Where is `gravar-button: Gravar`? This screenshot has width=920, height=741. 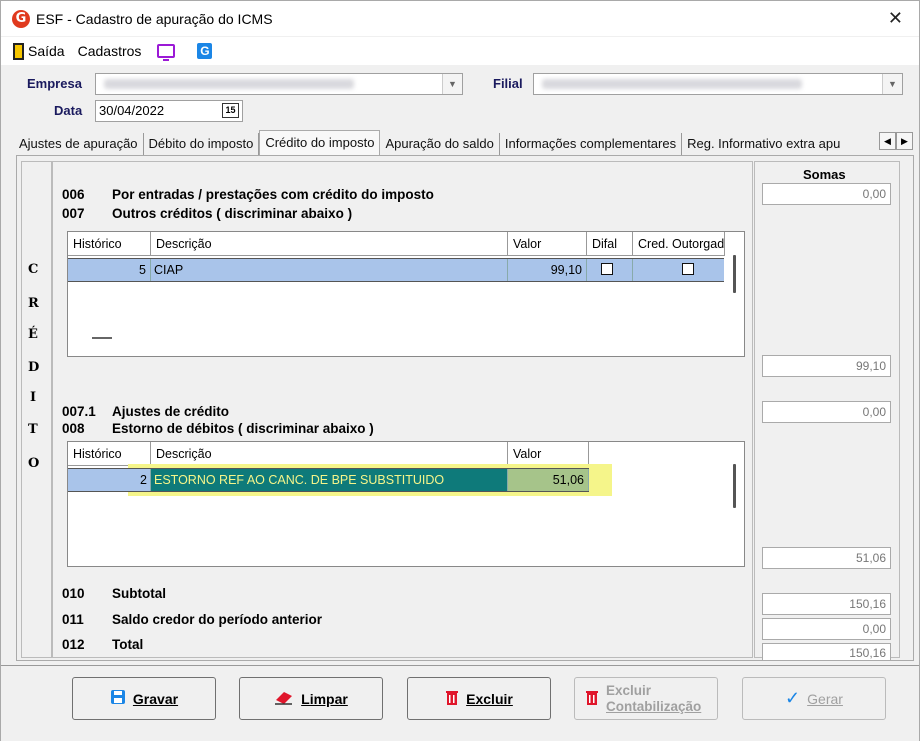
gravar-button: Gravar is located at coordinates (144, 698).